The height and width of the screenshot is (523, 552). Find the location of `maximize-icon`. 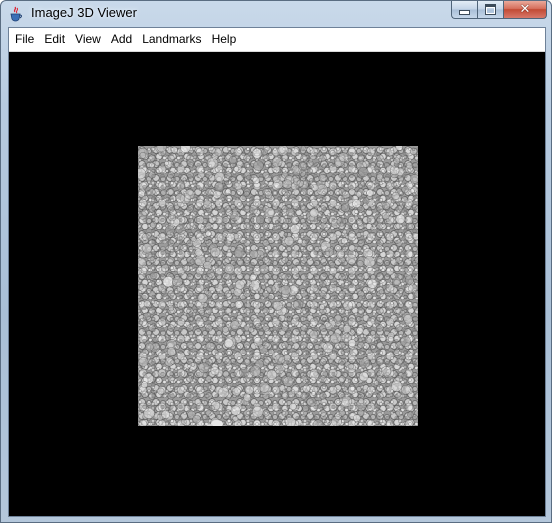

maximize-icon is located at coordinates (490, 9).